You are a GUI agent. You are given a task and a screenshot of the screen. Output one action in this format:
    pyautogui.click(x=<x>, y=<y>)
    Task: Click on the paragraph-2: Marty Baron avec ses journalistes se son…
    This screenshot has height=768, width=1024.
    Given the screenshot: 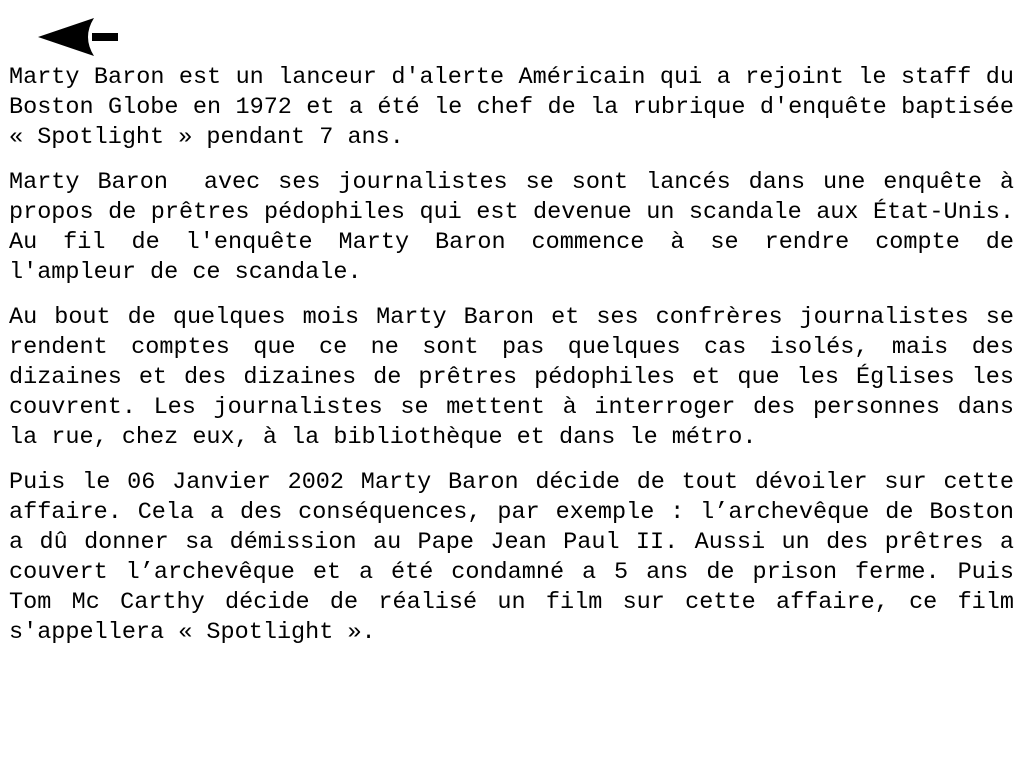 What is the action you would take?
    pyautogui.click(x=511, y=227)
    